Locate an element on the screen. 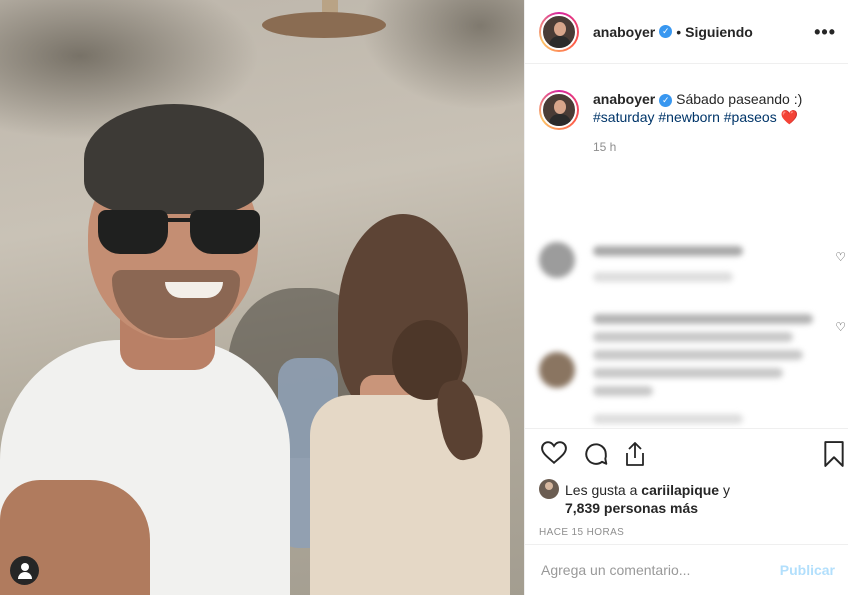 The image size is (848, 595). post-header: anaboyer ✓ • Siguiendo ••• is located at coordinates (686, 32).